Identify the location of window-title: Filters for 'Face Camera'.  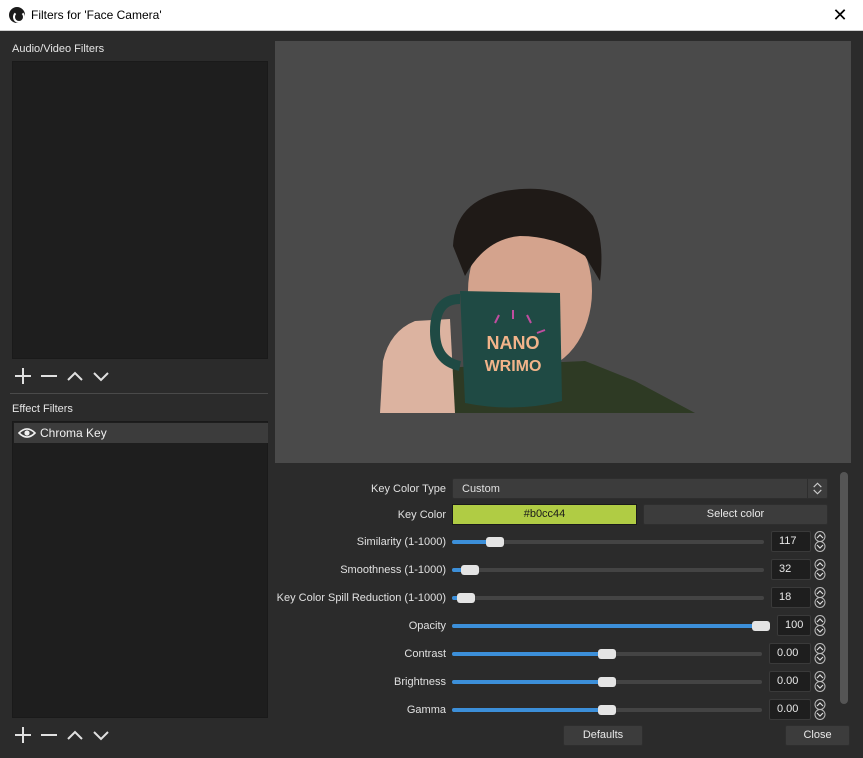
(96, 15).